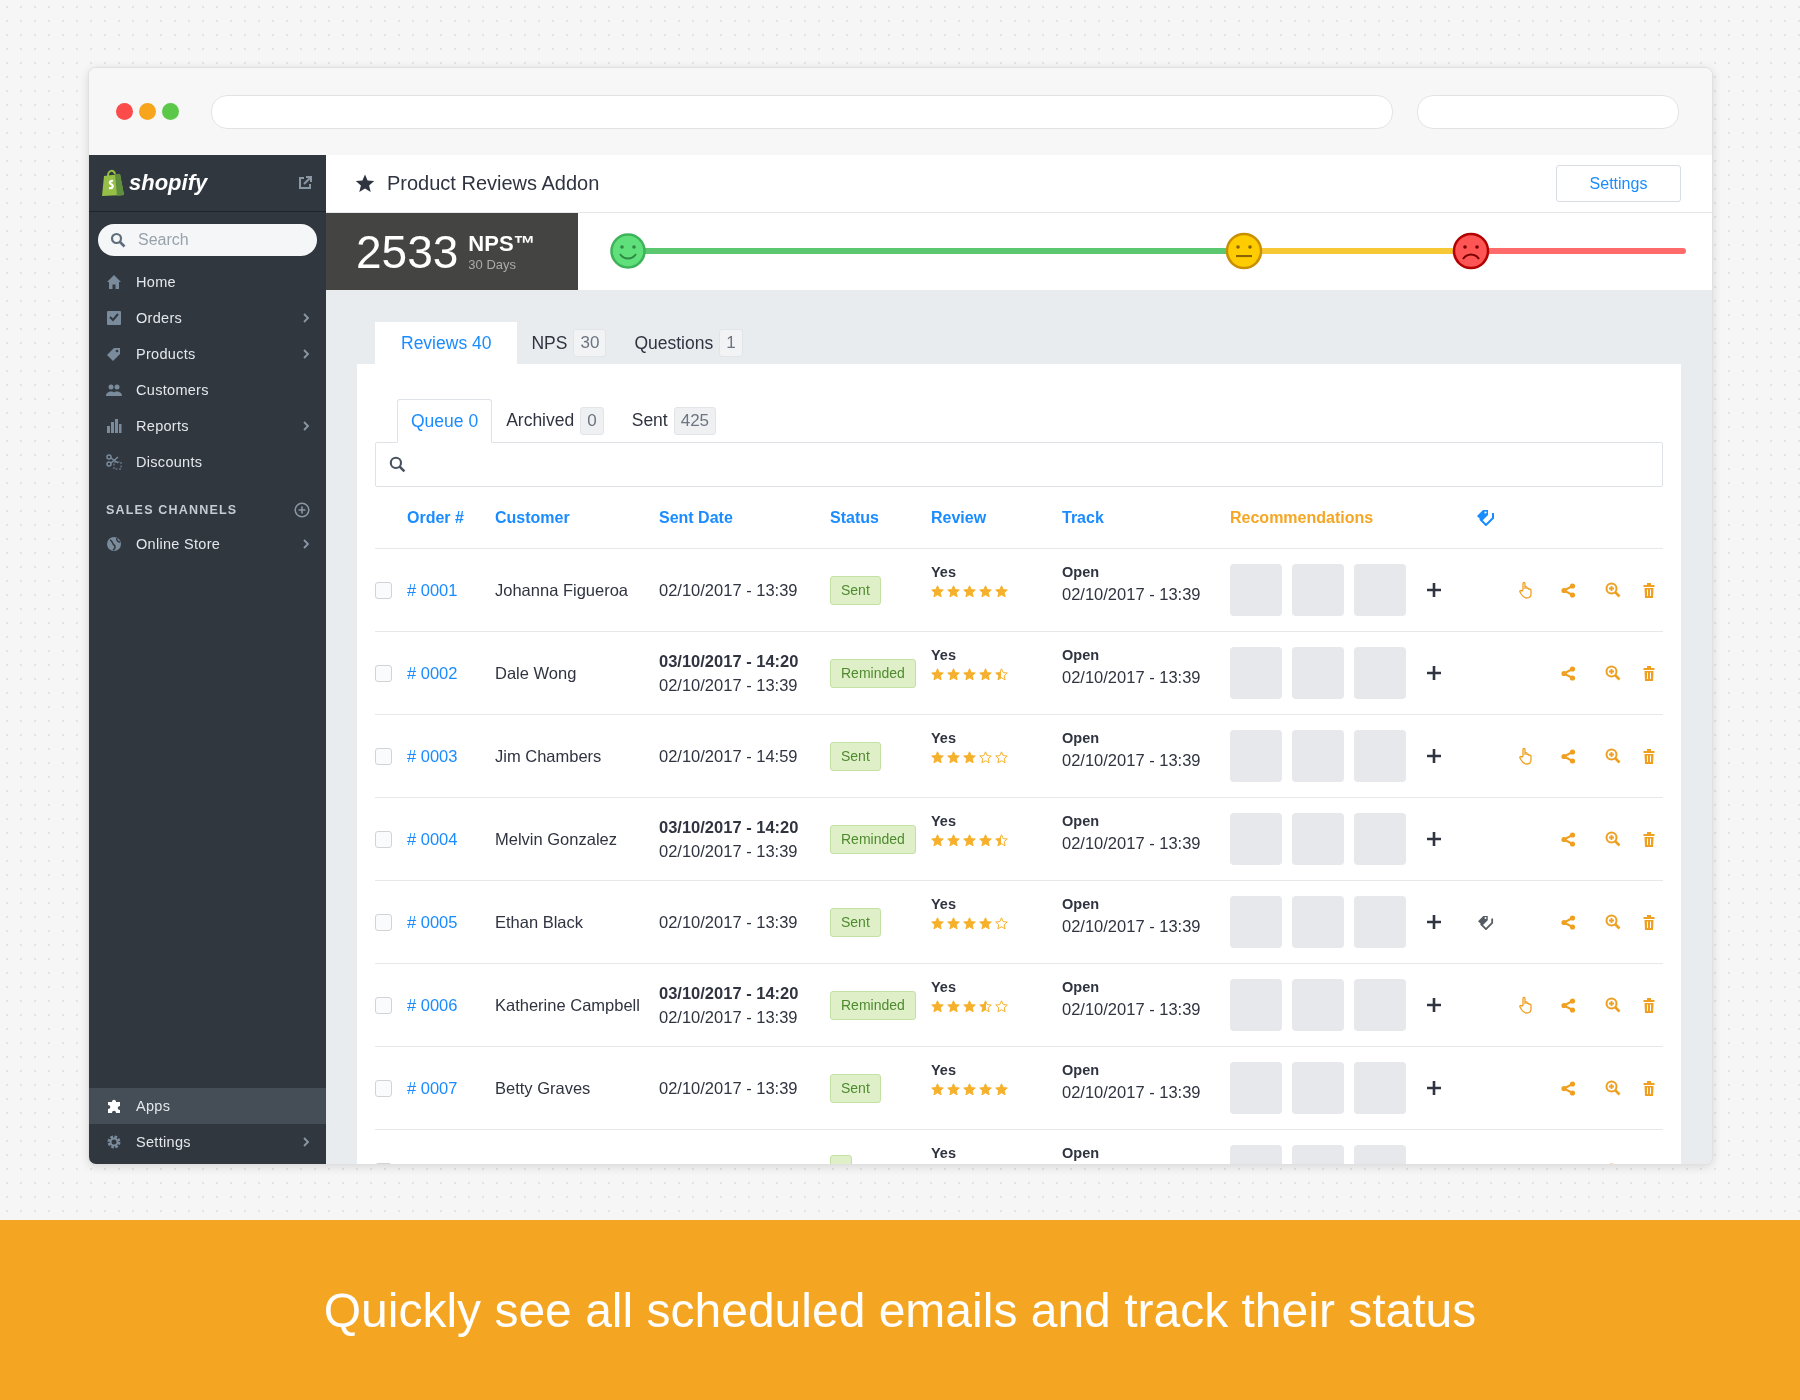  What do you see at coordinates (1548, 111) in the screenshot?
I see `browser-search-field` at bounding box center [1548, 111].